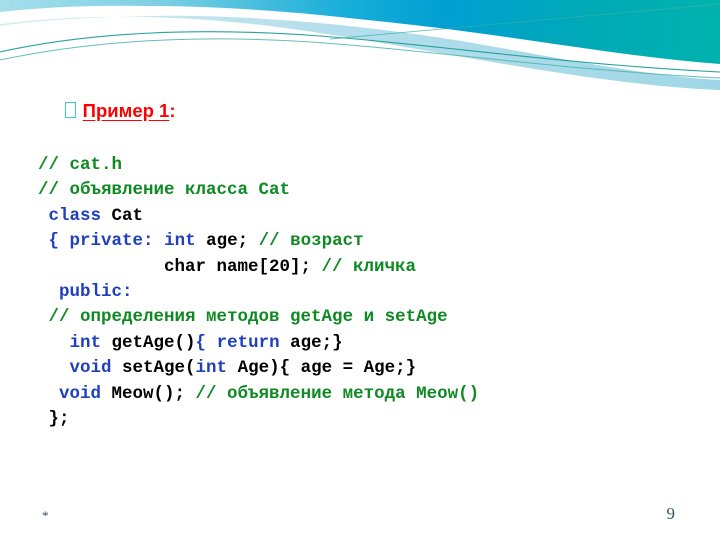 The width and height of the screenshot is (720, 540). Describe the element at coordinates (148, 393) in the screenshot. I see `code-token: Meow();` at that location.